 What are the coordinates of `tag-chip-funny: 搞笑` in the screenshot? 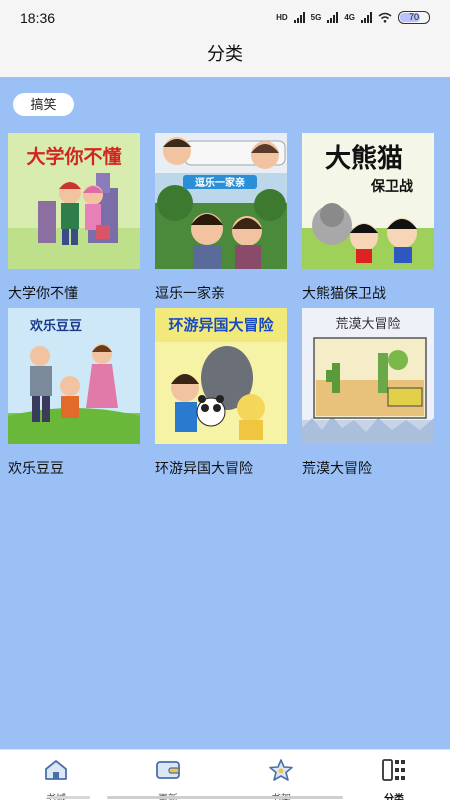 It's located at (43, 104).